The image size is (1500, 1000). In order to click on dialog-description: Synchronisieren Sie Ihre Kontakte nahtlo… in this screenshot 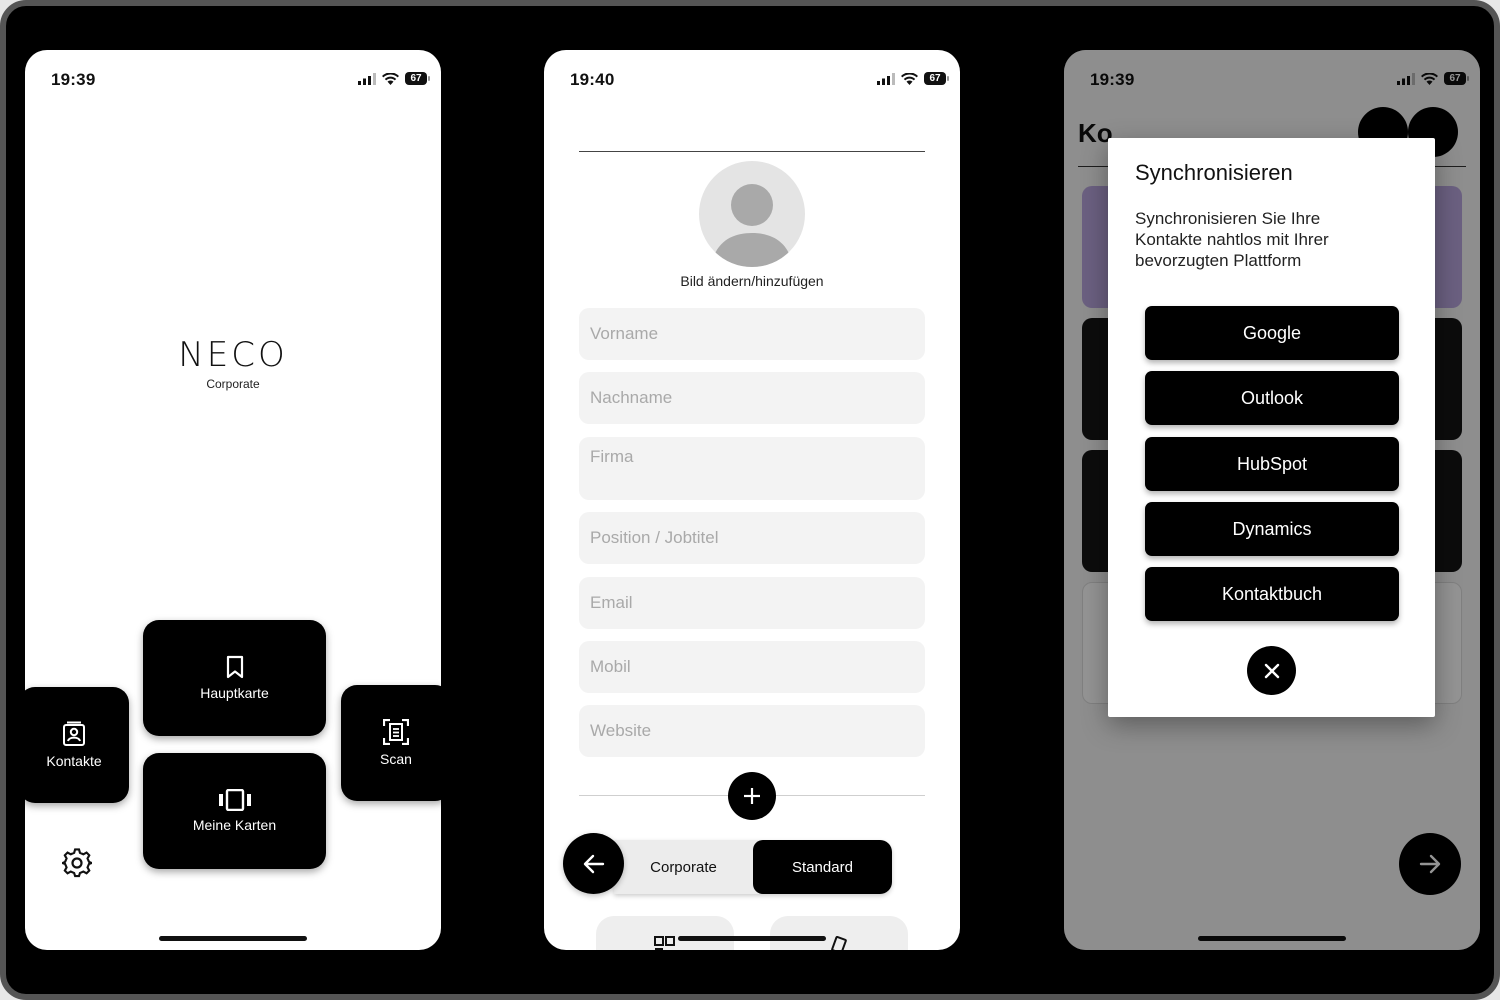, I will do `click(1232, 239)`.